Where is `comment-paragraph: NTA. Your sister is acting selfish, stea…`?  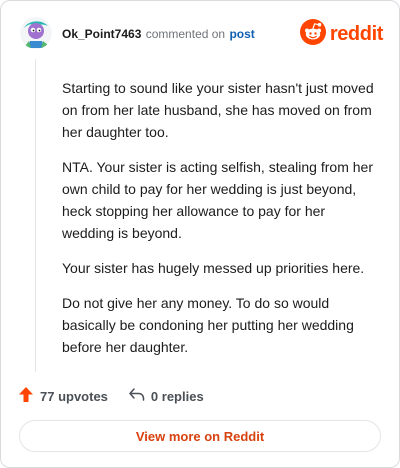
comment-paragraph: NTA. Your sister is acting selfish, stea… is located at coordinates (217, 200).